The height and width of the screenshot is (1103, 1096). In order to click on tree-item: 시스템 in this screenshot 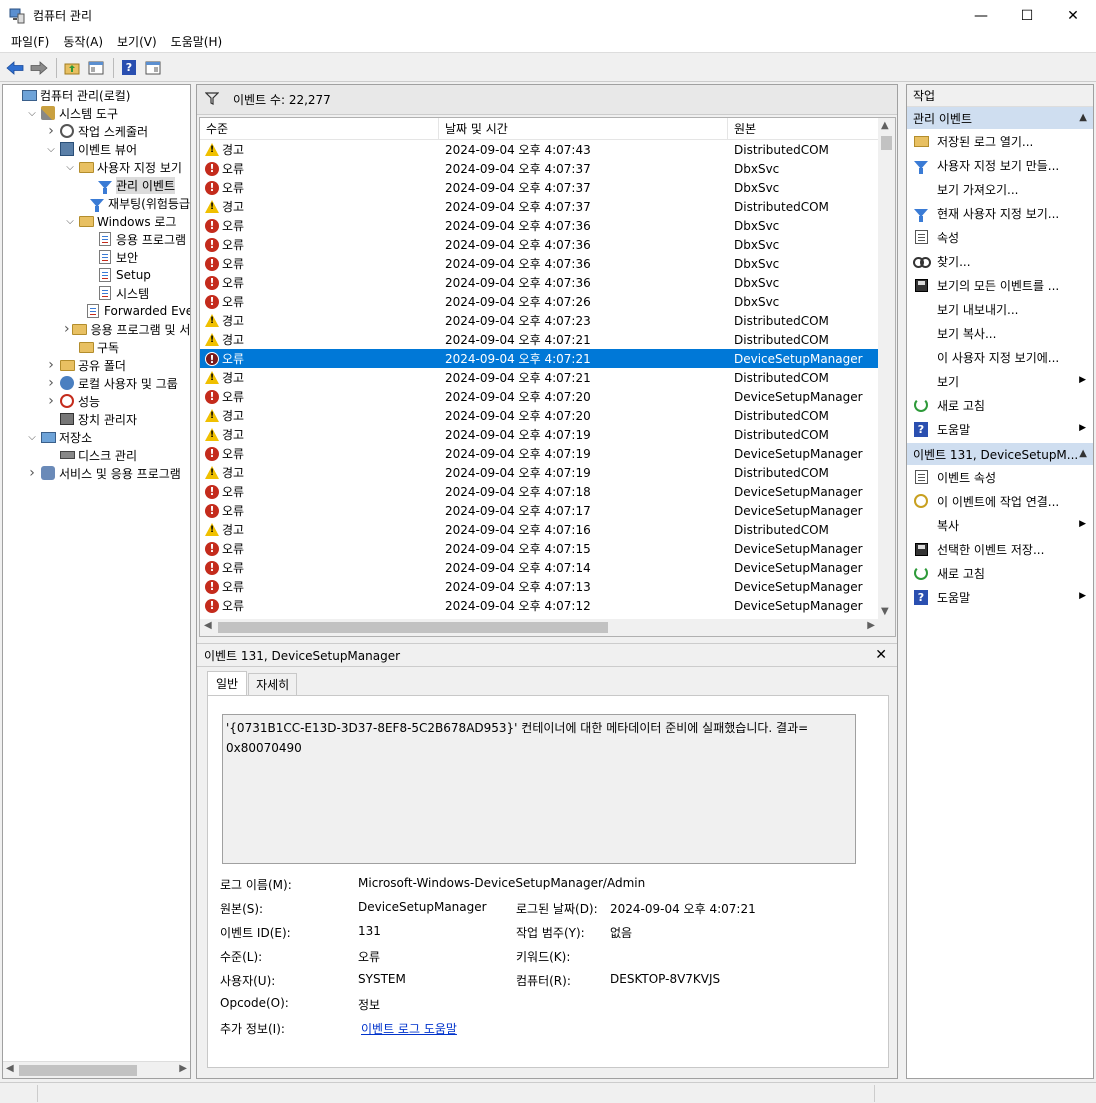, I will do `click(96, 293)`.